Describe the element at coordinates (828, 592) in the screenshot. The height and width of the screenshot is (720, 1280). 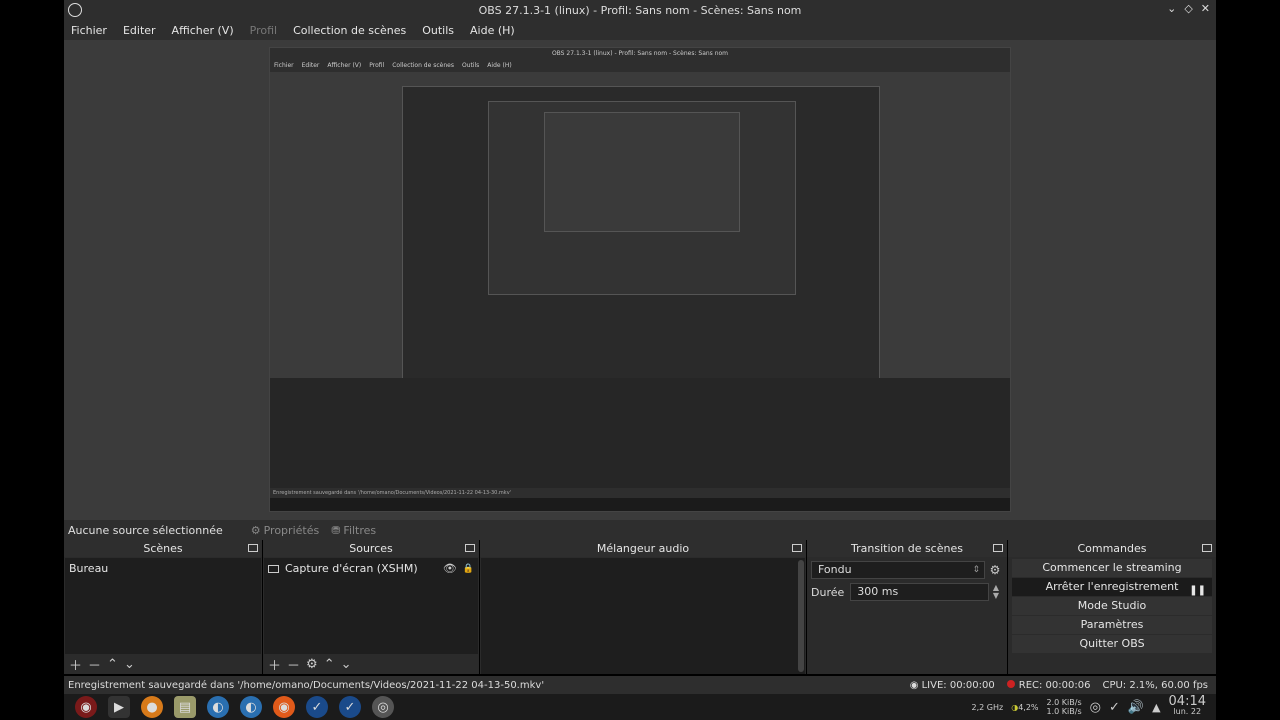
I see `duration-label: Durée` at that location.